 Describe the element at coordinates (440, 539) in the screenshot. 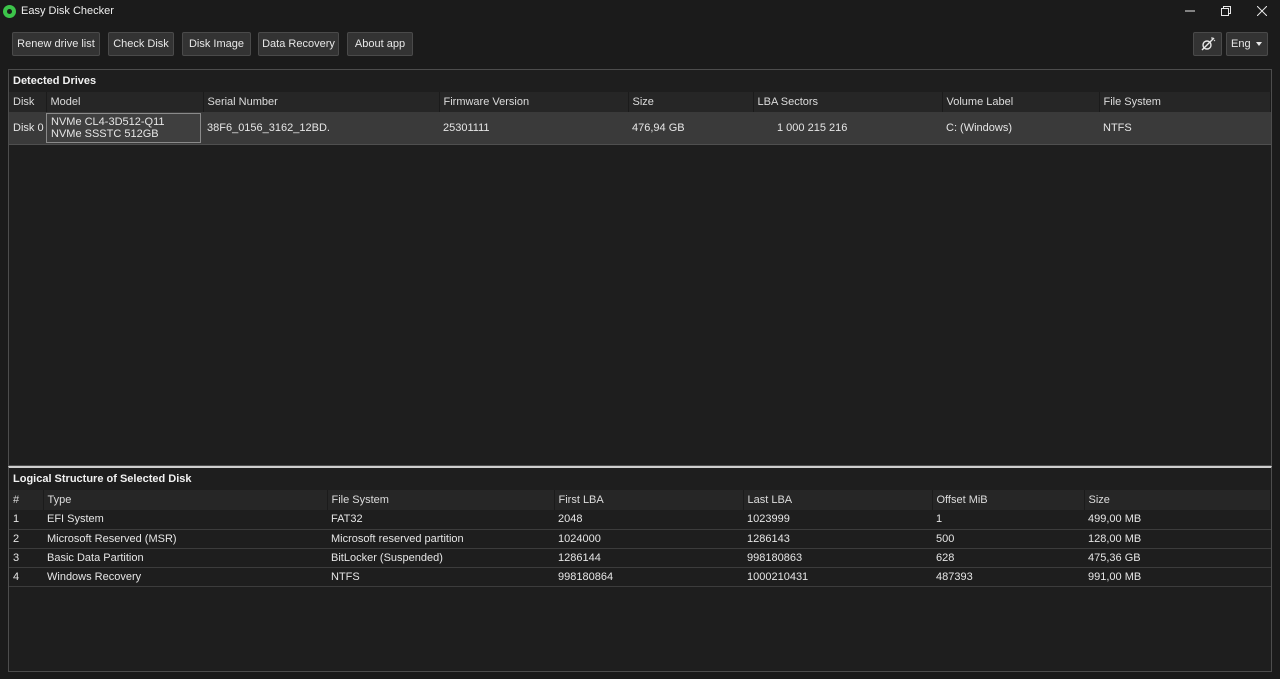

I see `partition-file-system: Microsoft reserved partition` at that location.